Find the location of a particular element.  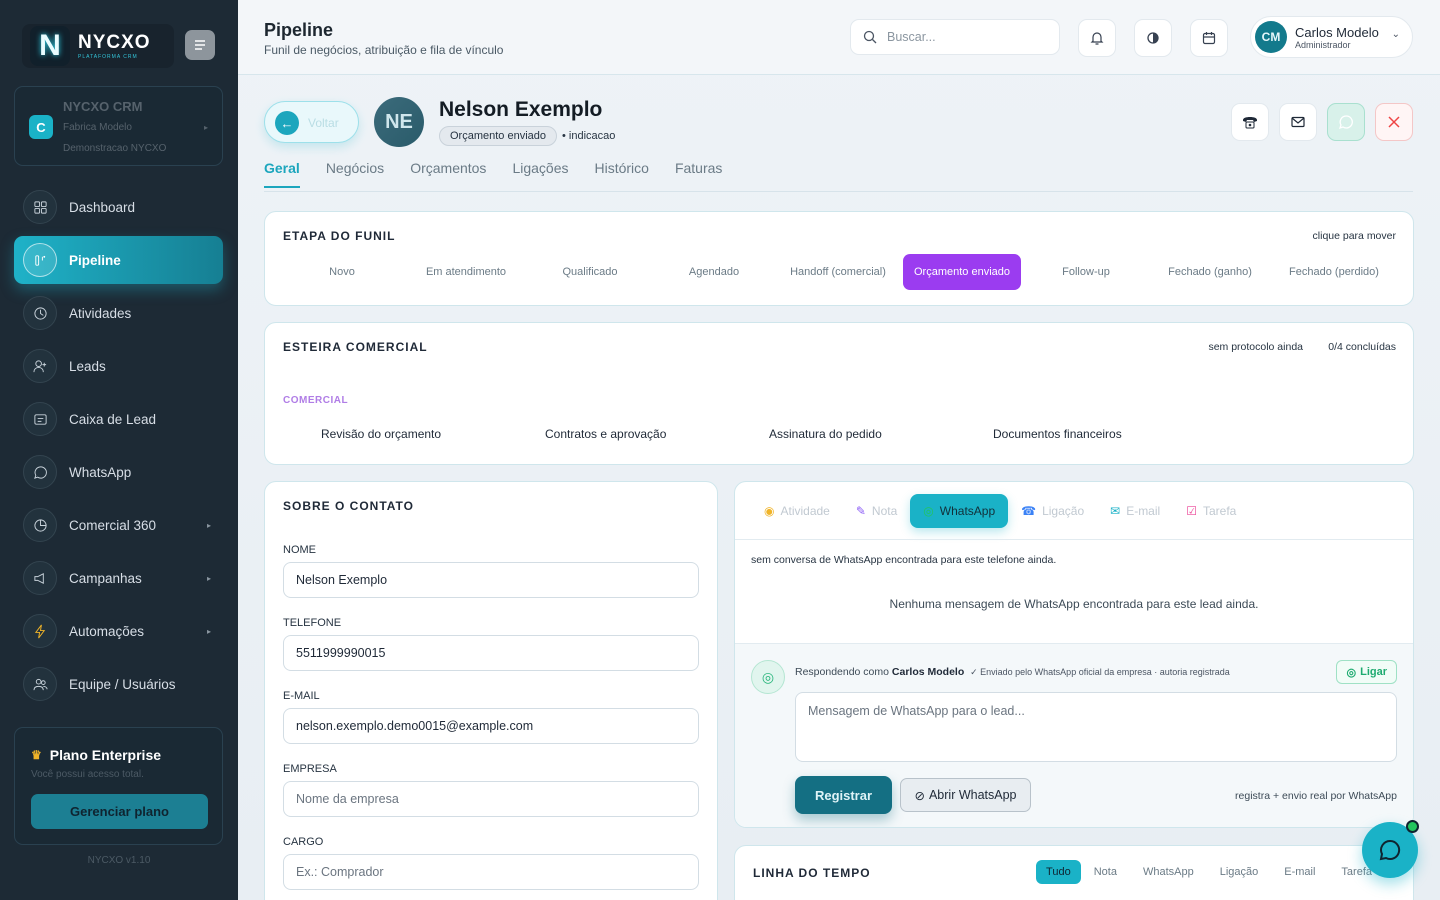

tab-label: E-mail is located at coordinates (1143, 511).